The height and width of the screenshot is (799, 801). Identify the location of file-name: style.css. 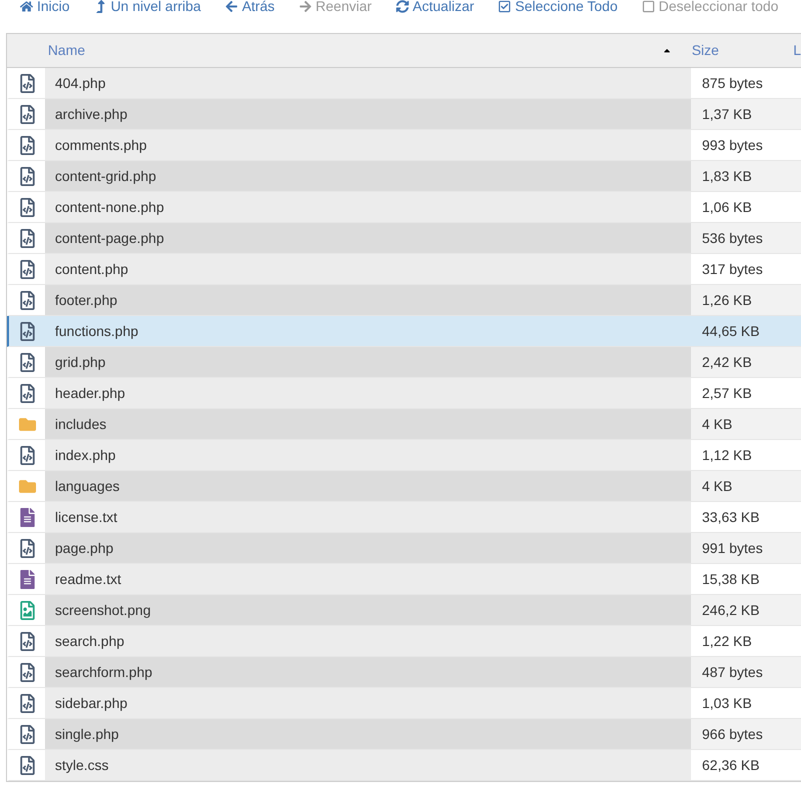
(368, 765).